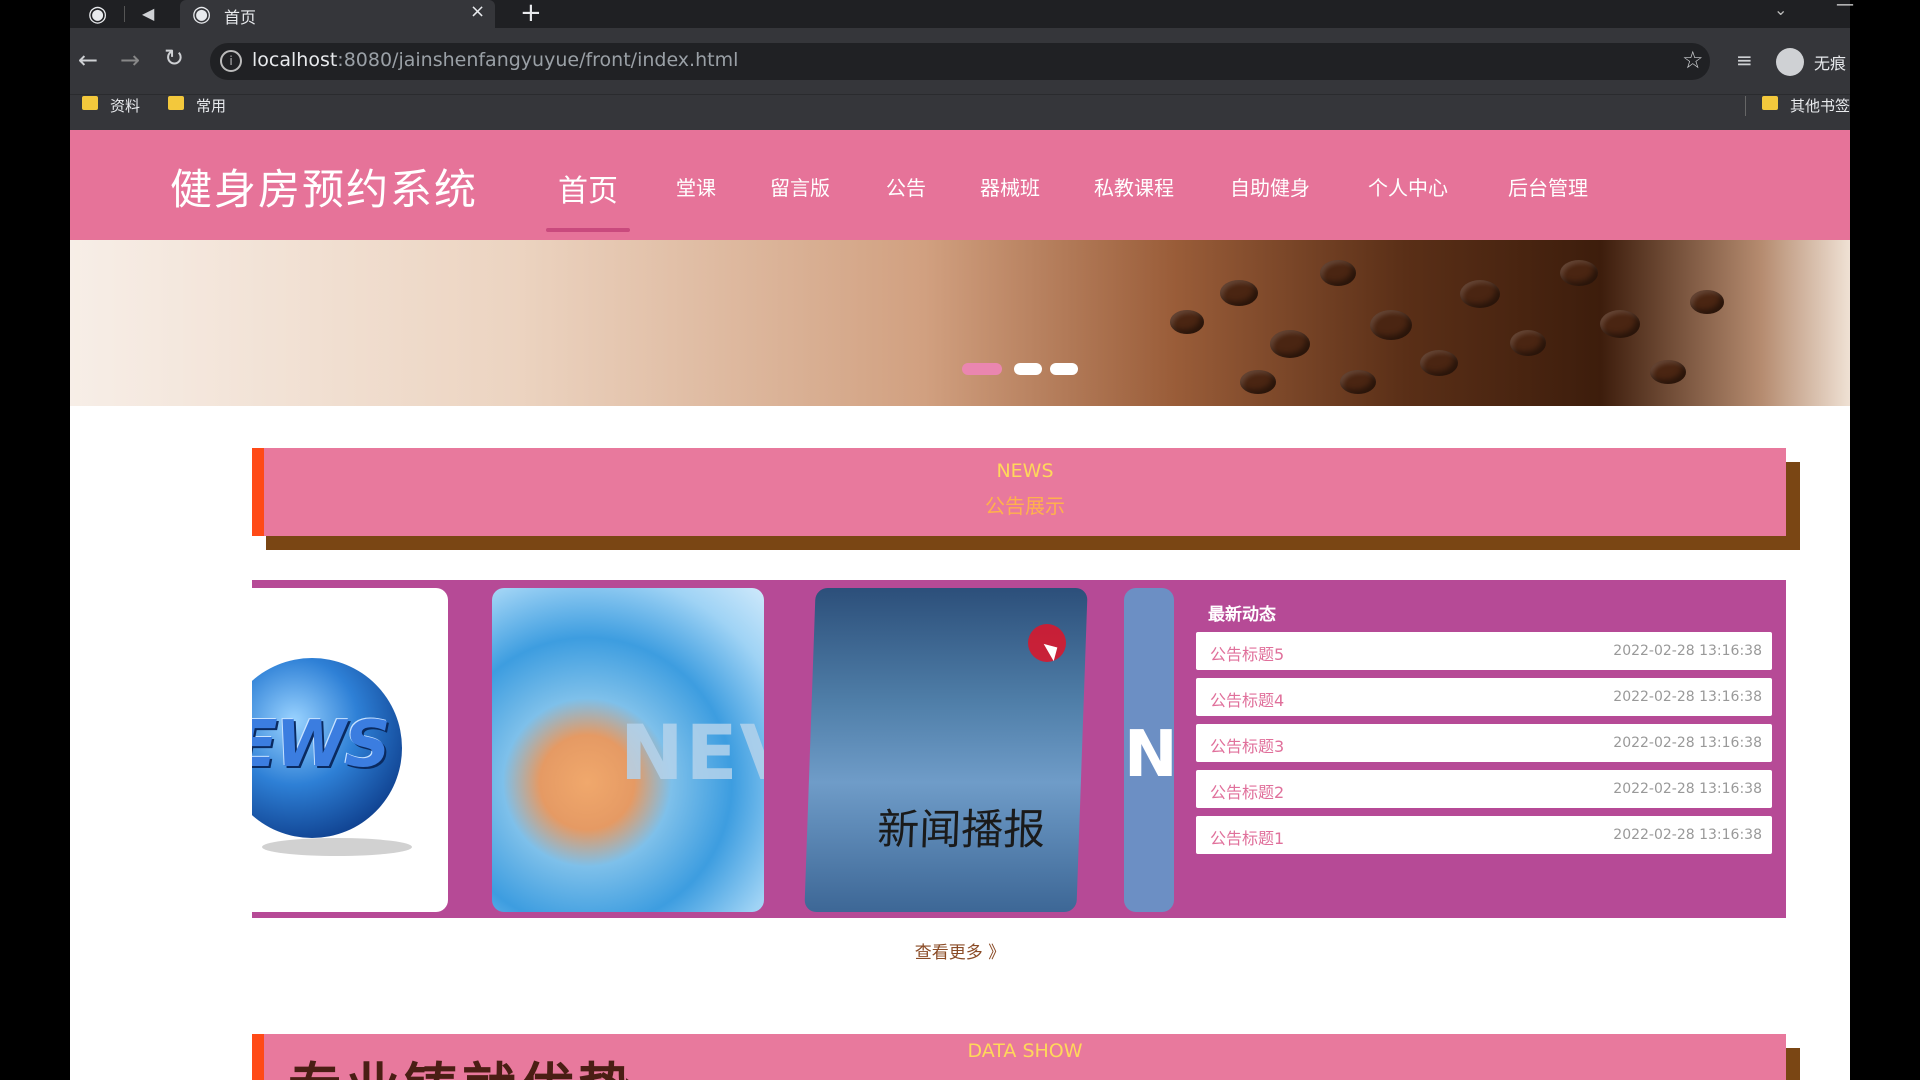 The height and width of the screenshot is (1080, 1920). What do you see at coordinates (961, 829) in the screenshot?
I see `card-text: 新闻播报` at bounding box center [961, 829].